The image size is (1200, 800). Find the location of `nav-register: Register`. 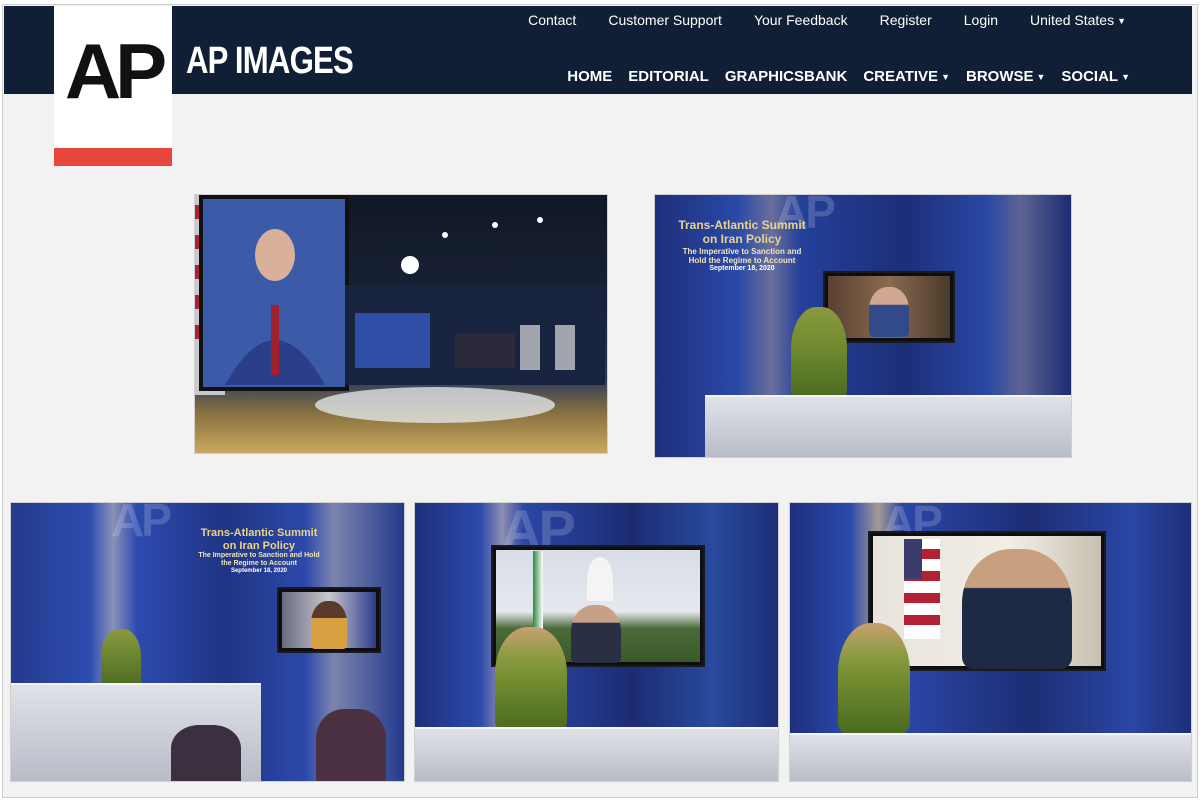

nav-register: Register is located at coordinates (906, 20).